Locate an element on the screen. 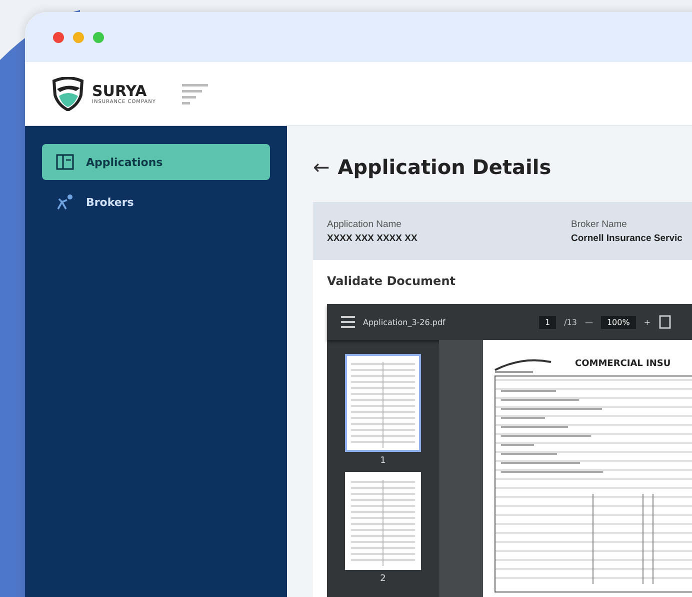  sidebar-item: Applications is located at coordinates (156, 162).